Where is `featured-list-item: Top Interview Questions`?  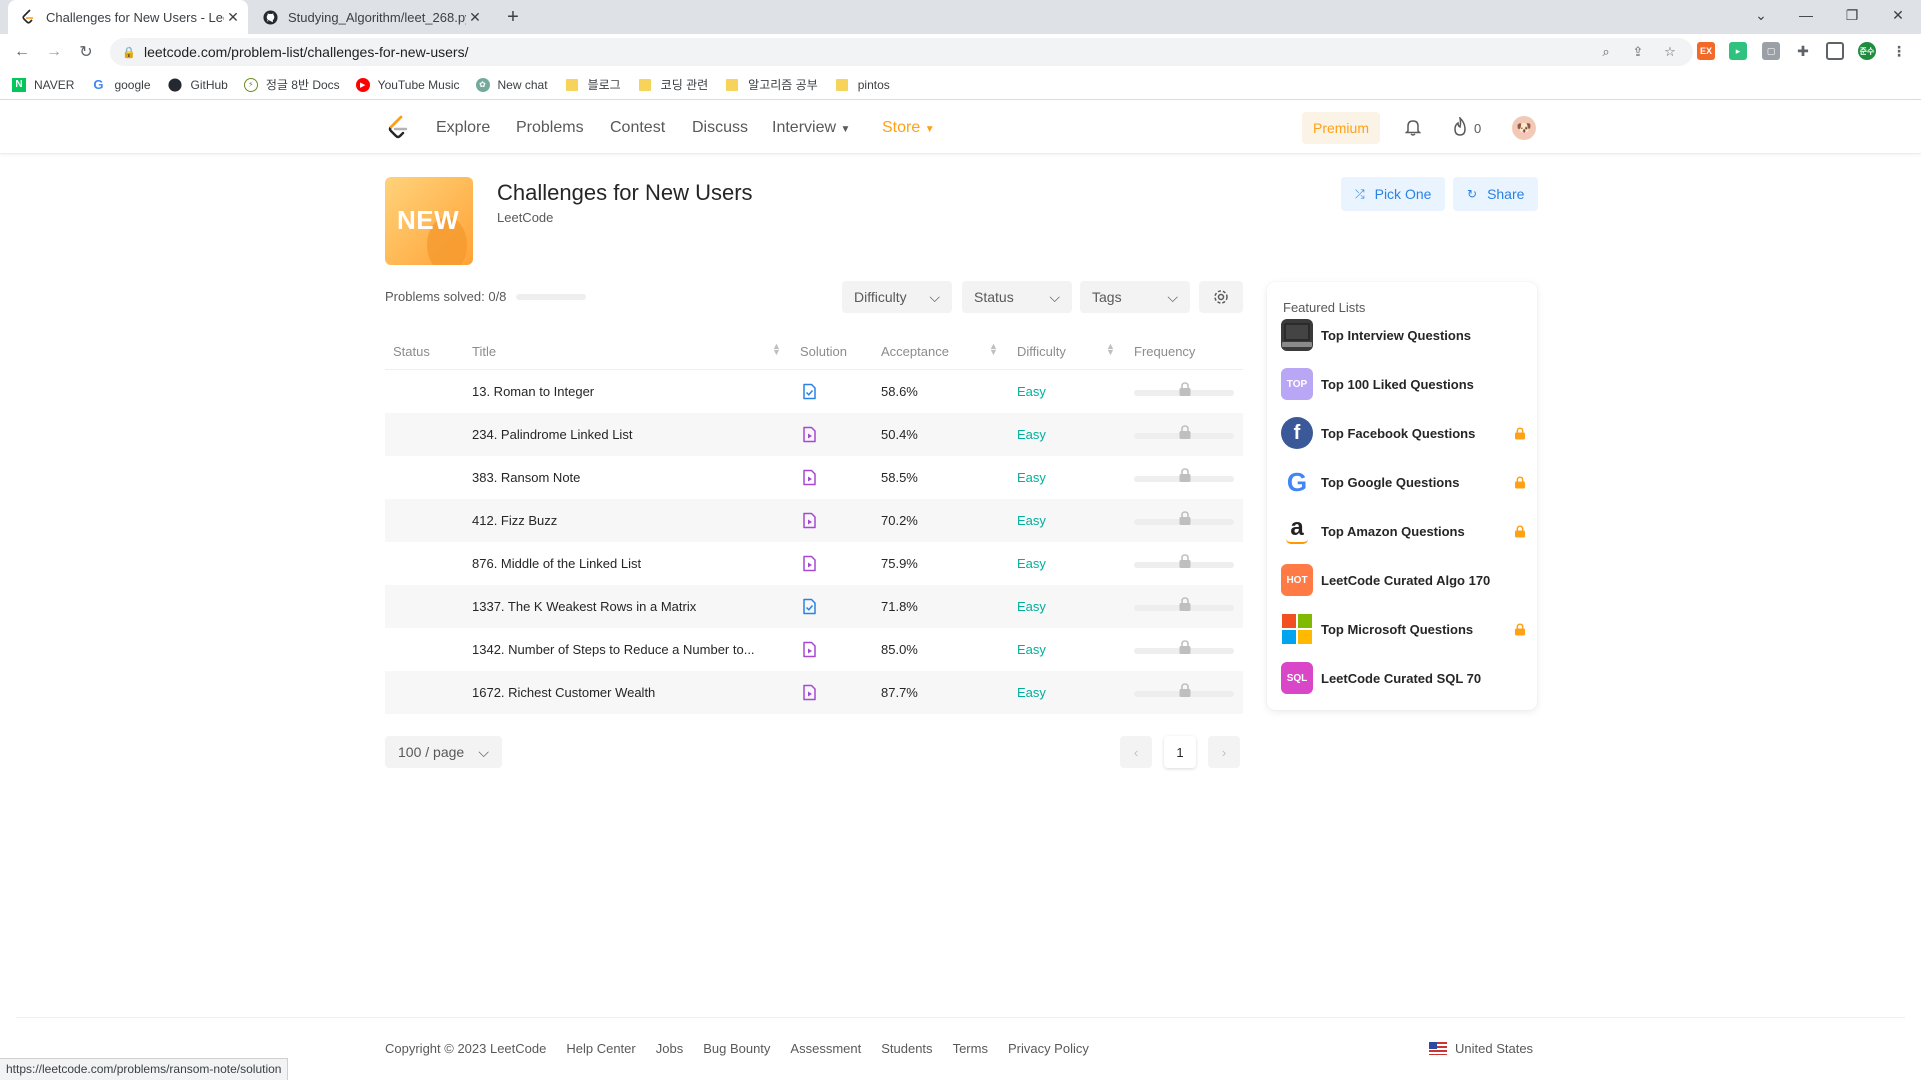
featured-list-item: Top Interview Questions is located at coordinates (1403, 335).